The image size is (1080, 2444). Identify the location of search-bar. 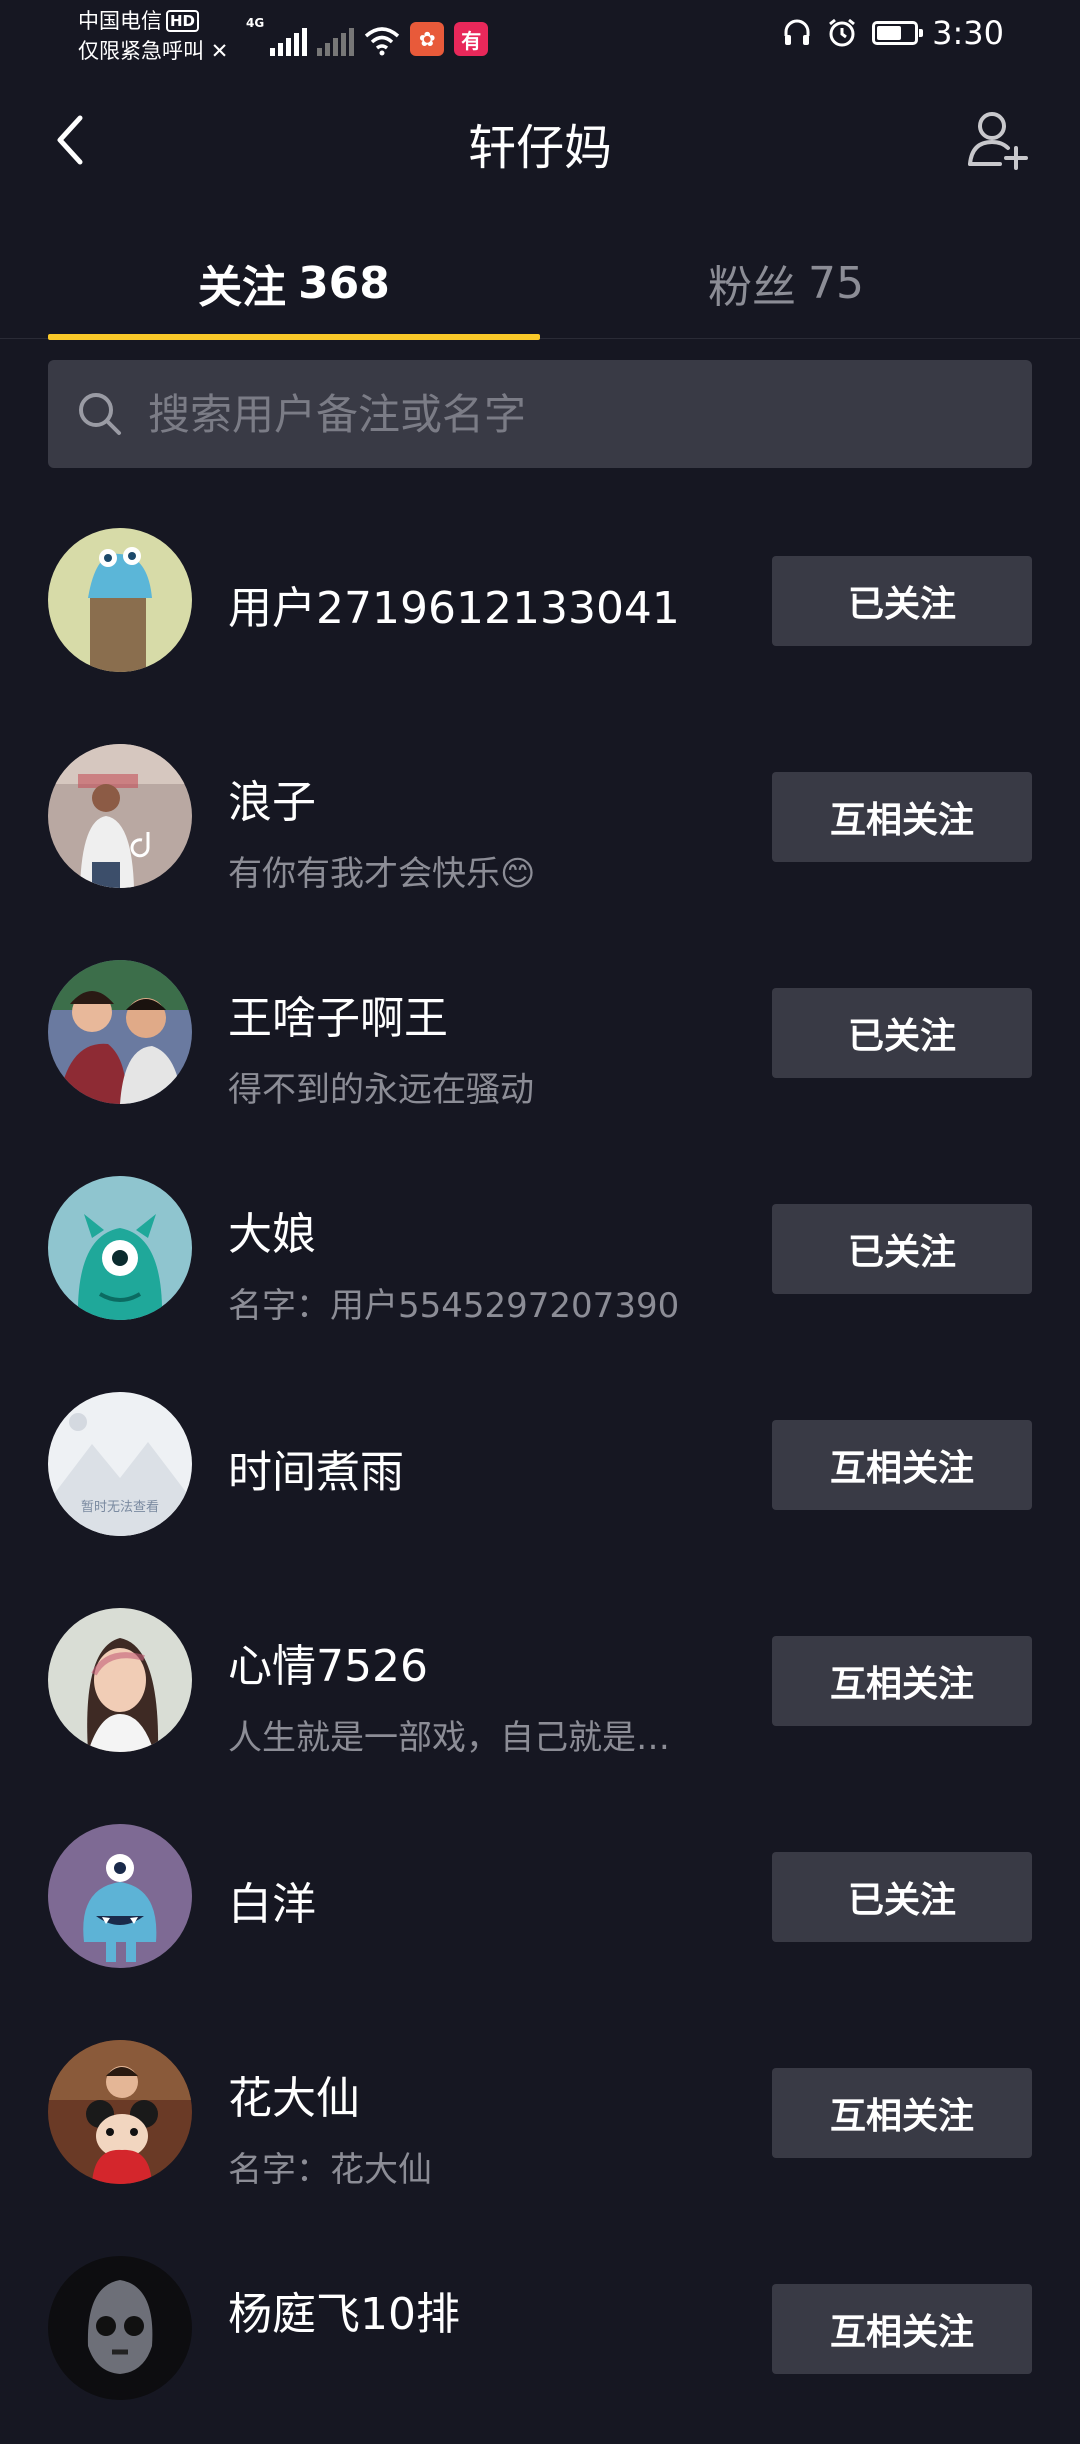
(540, 414).